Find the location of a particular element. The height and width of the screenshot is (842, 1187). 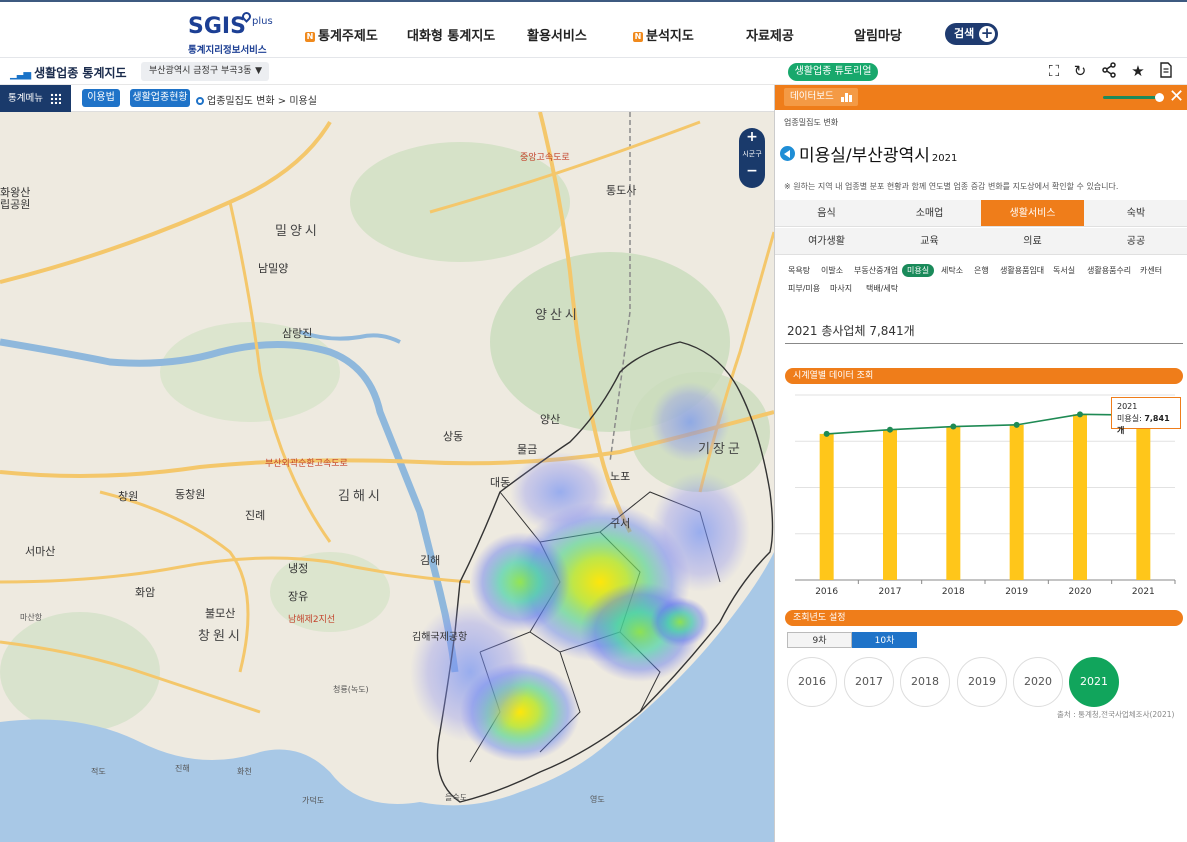

year-section-header: 조회년도 설정 is located at coordinates (984, 618).